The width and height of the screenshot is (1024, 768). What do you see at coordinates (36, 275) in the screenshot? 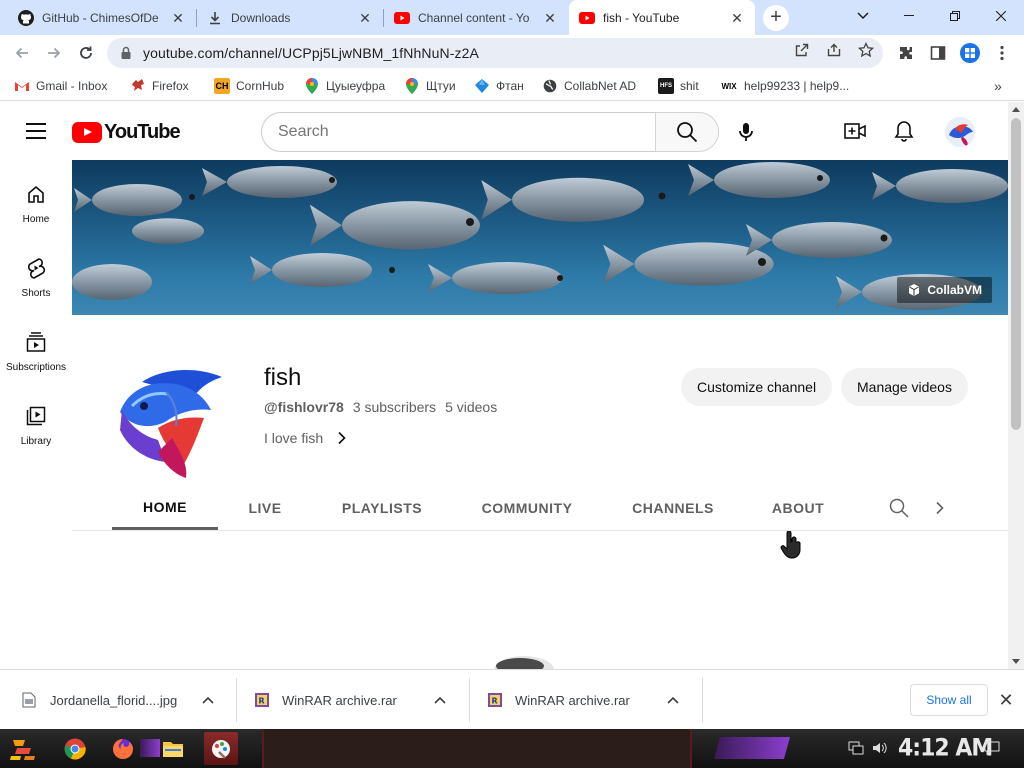
I see `sidebar-item-shorts: Shorts` at bounding box center [36, 275].